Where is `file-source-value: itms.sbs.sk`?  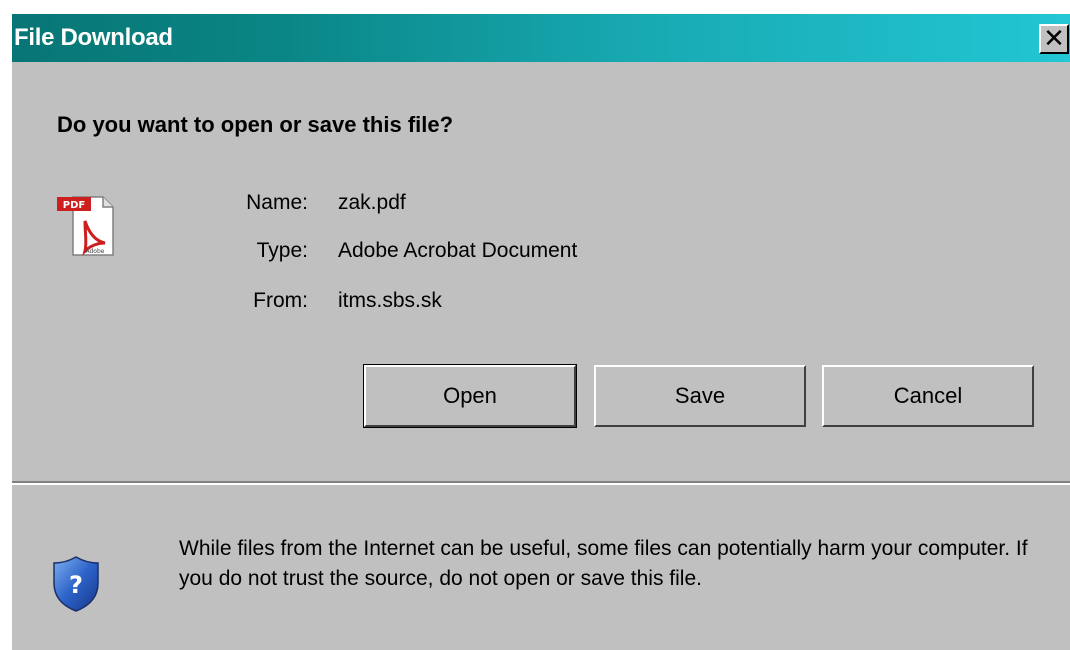
file-source-value: itms.sbs.sk is located at coordinates (390, 300).